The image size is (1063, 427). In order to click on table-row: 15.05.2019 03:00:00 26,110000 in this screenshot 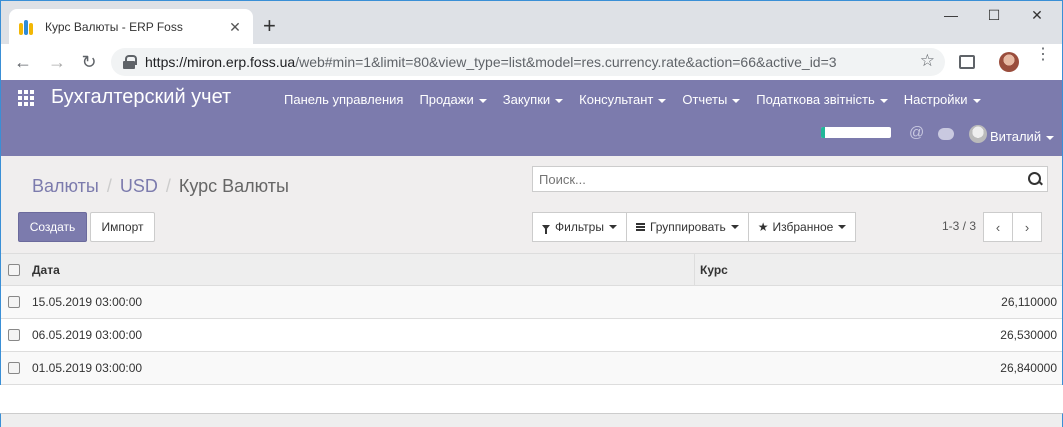, I will do `click(531, 302)`.